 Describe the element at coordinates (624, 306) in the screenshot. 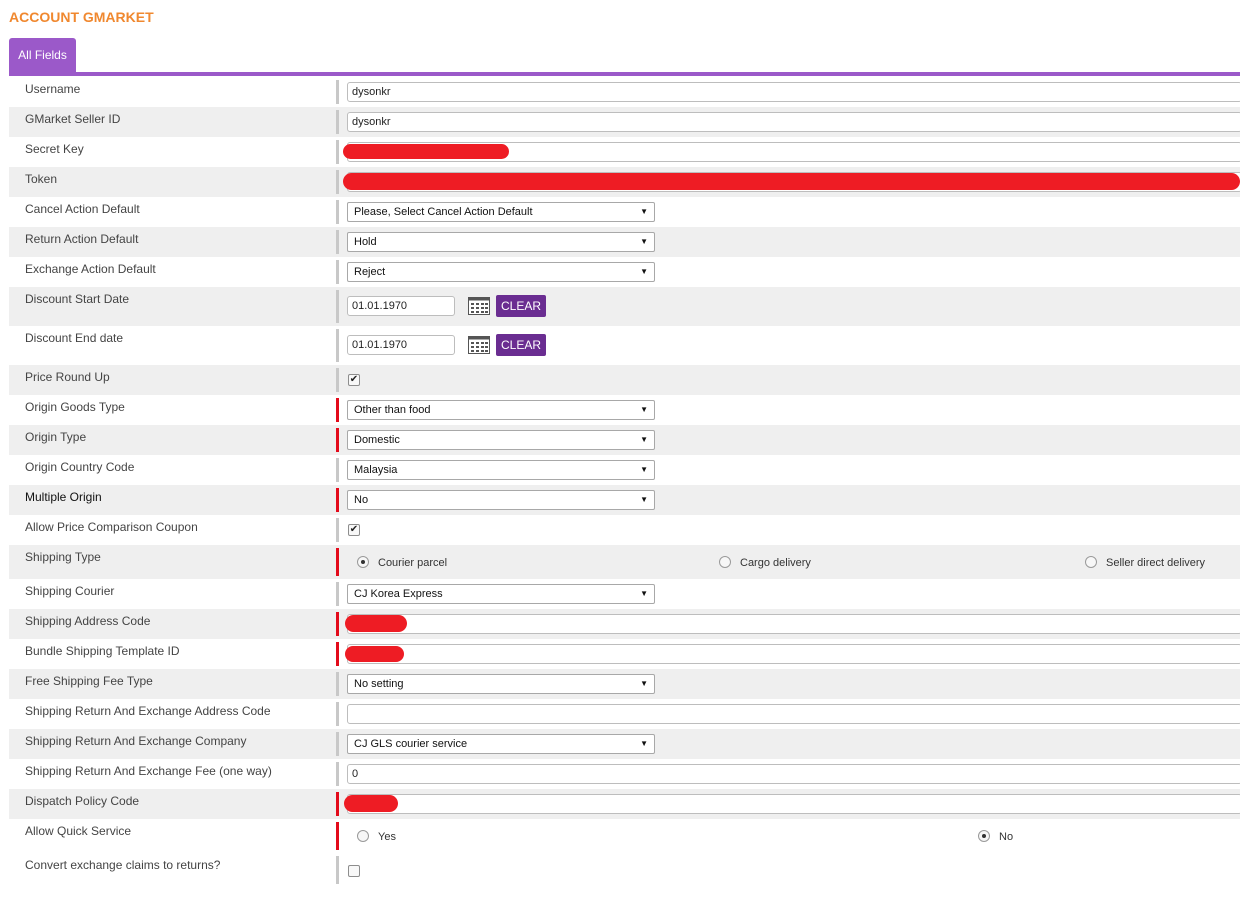

I see `row-discount-start: Discount Start Date 01.01.1970 CLEAR` at that location.